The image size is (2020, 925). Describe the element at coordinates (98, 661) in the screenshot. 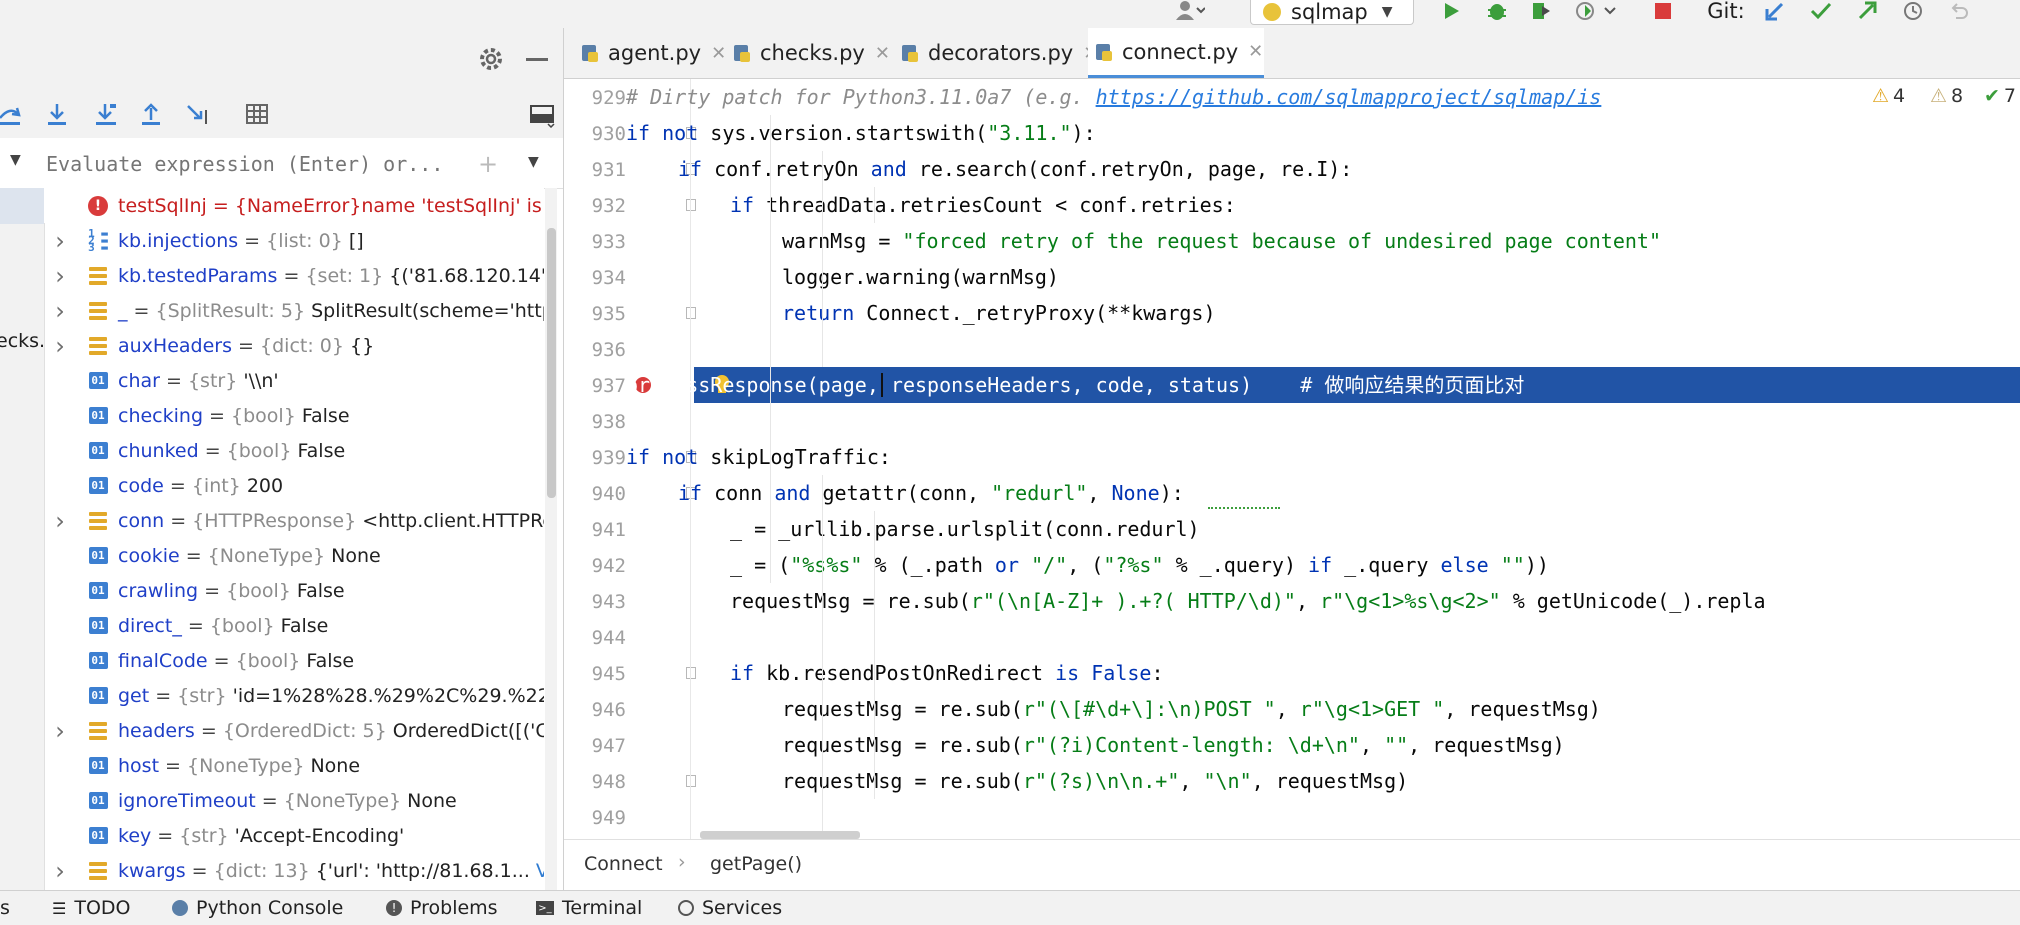

I see `primitive-value-icon: 01` at that location.